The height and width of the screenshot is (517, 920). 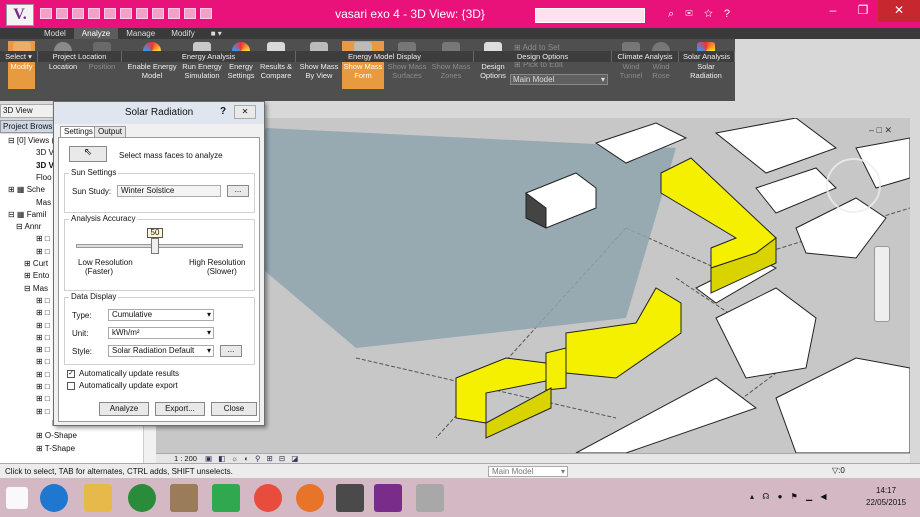 I want to click on tab-analyze: Analyze, so click(x=96, y=33).